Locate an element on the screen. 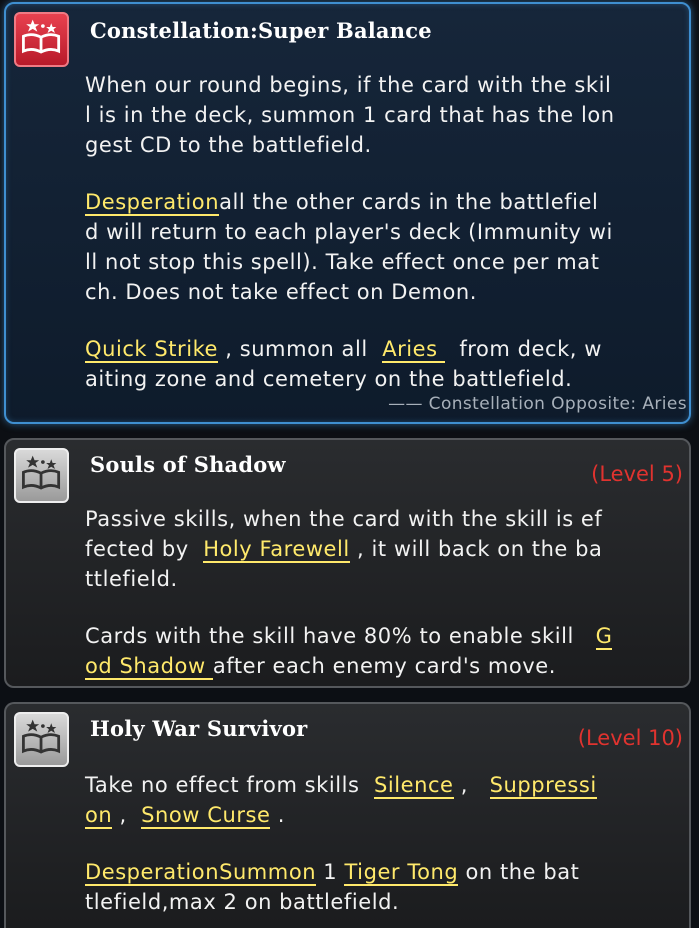 Image resolution: width=699 pixels, height=928 pixels. description-line: od Shadow after each enemy card's move. is located at coordinates (390, 666).